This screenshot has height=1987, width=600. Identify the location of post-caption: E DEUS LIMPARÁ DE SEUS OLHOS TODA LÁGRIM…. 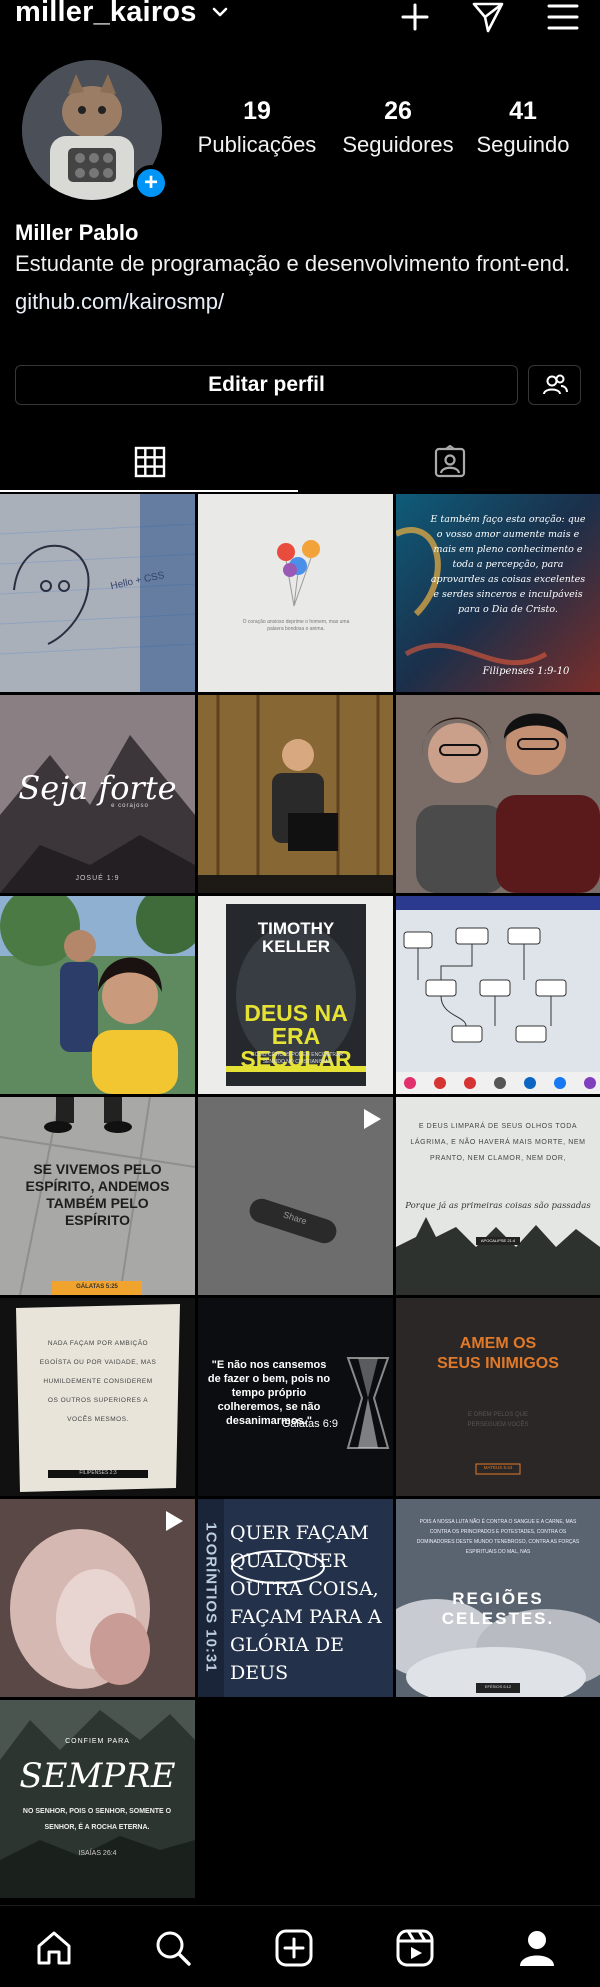
(498, 1142).